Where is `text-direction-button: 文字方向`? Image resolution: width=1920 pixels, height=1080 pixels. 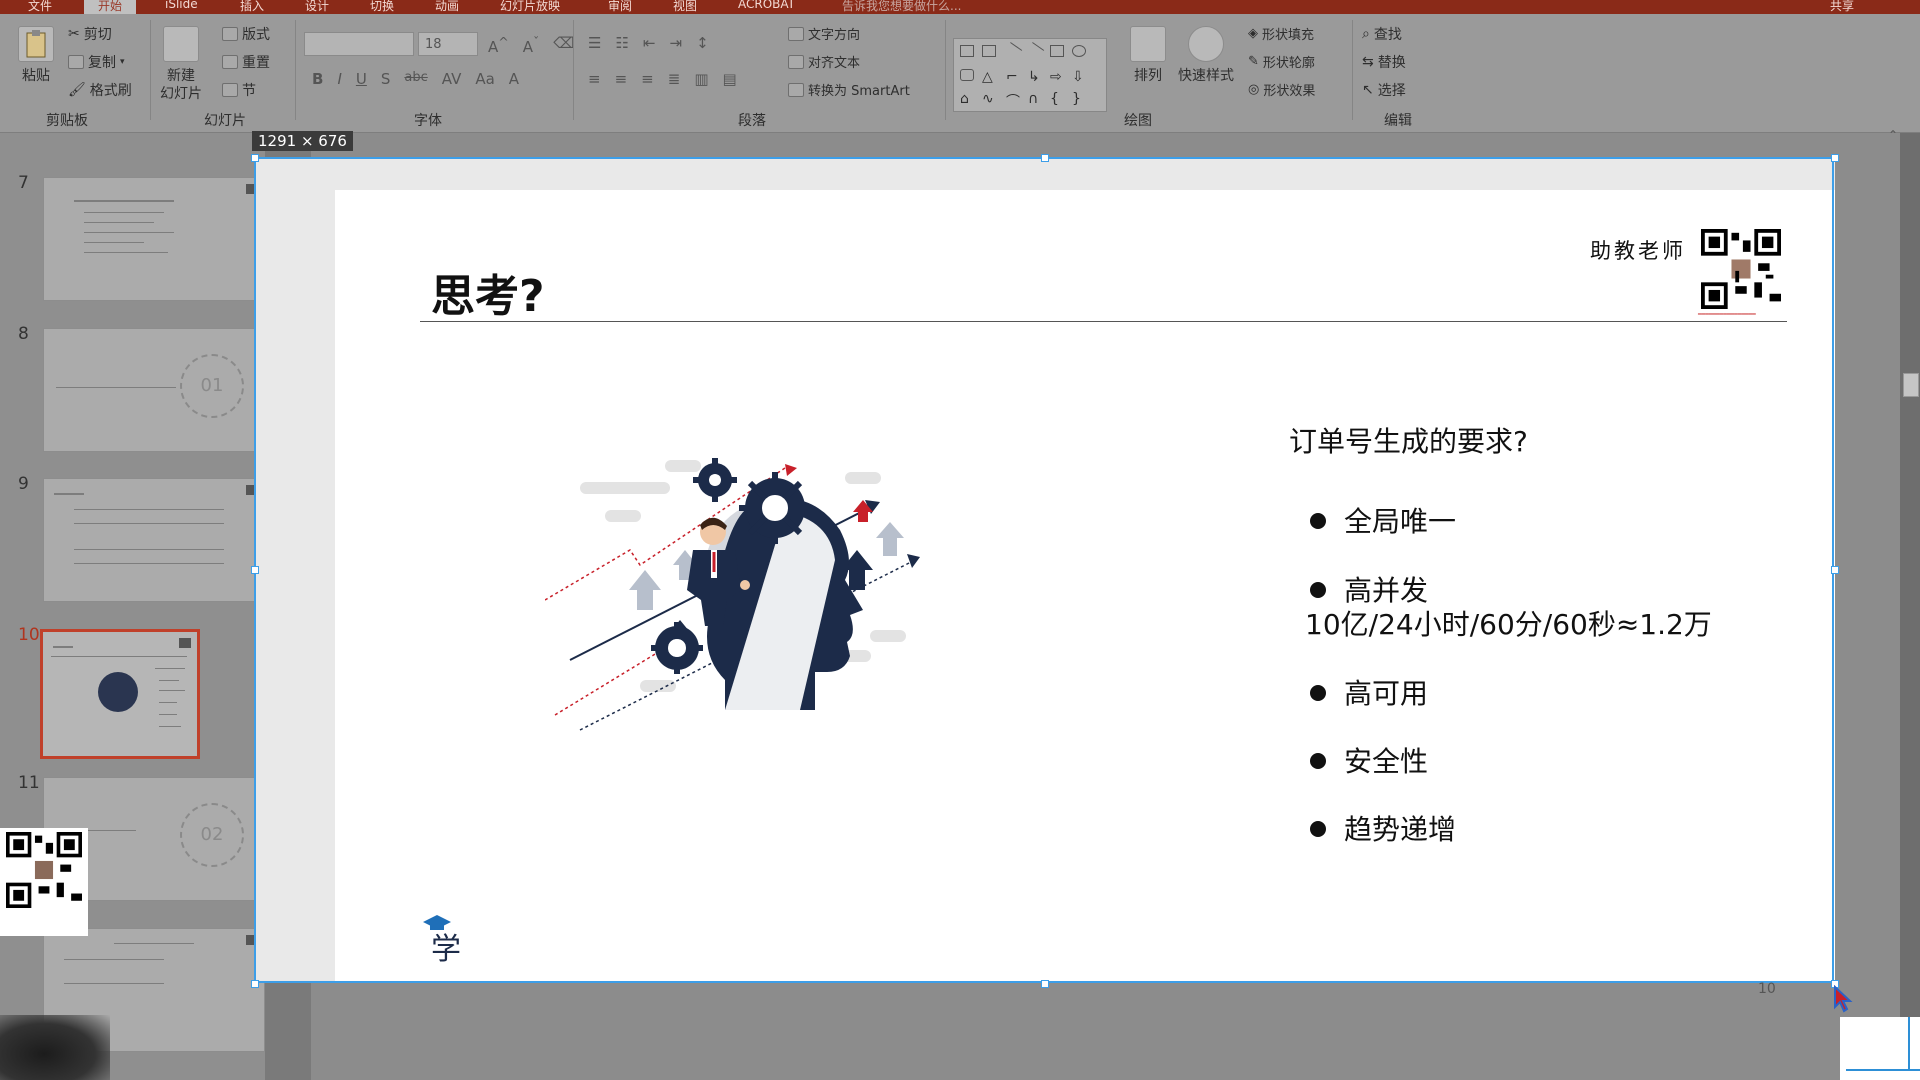 text-direction-button: 文字方向 is located at coordinates (824, 33).